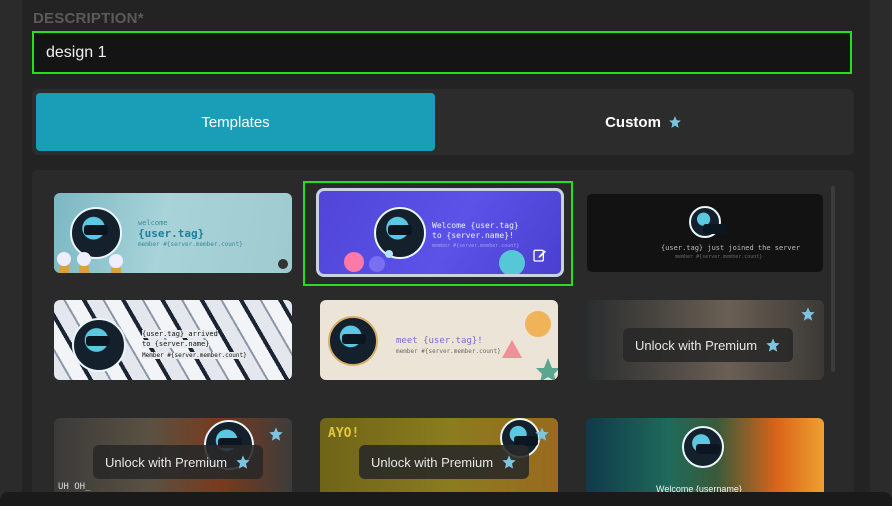 The height and width of the screenshot is (506, 892). I want to click on tab-custom-label: Custom, so click(633, 122).